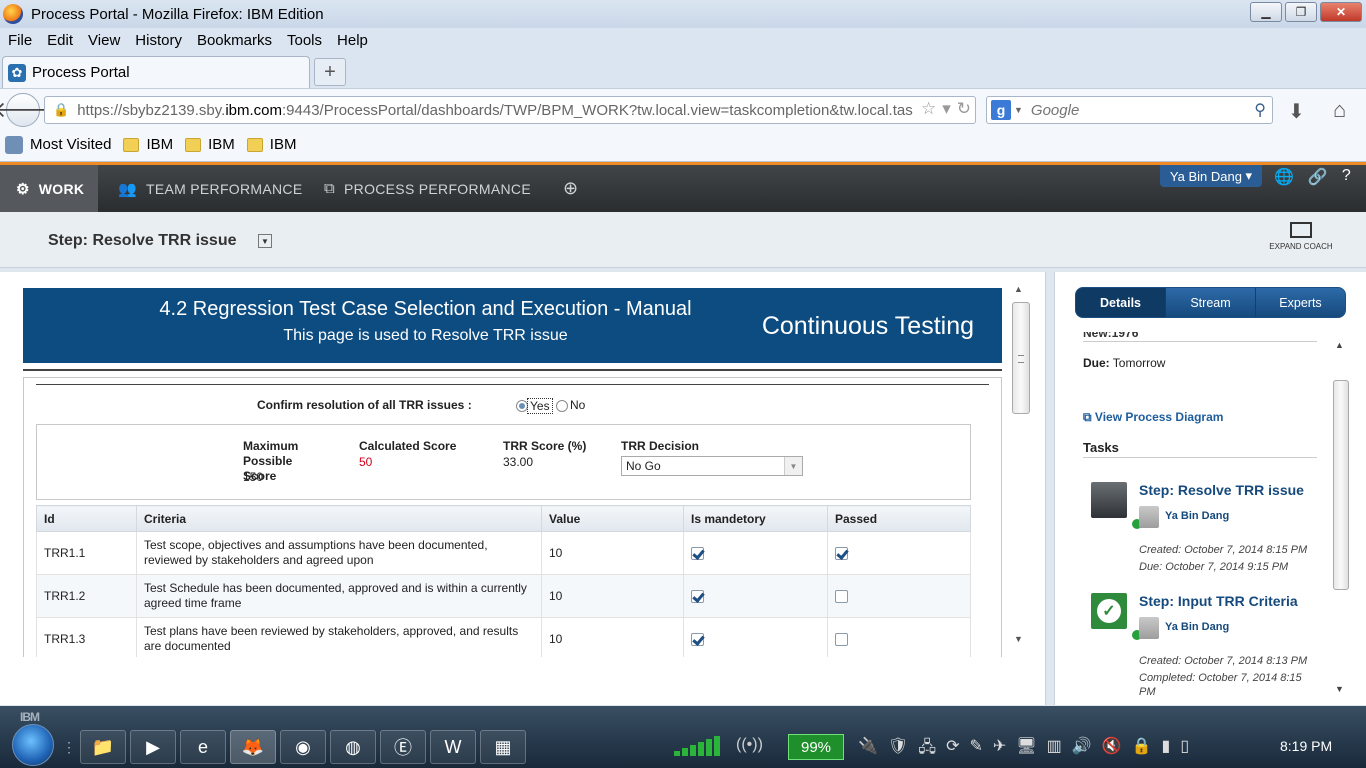  Describe the element at coordinates (283, 144) in the screenshot. I see `bookmark-ibm-3: IBM` at that location.